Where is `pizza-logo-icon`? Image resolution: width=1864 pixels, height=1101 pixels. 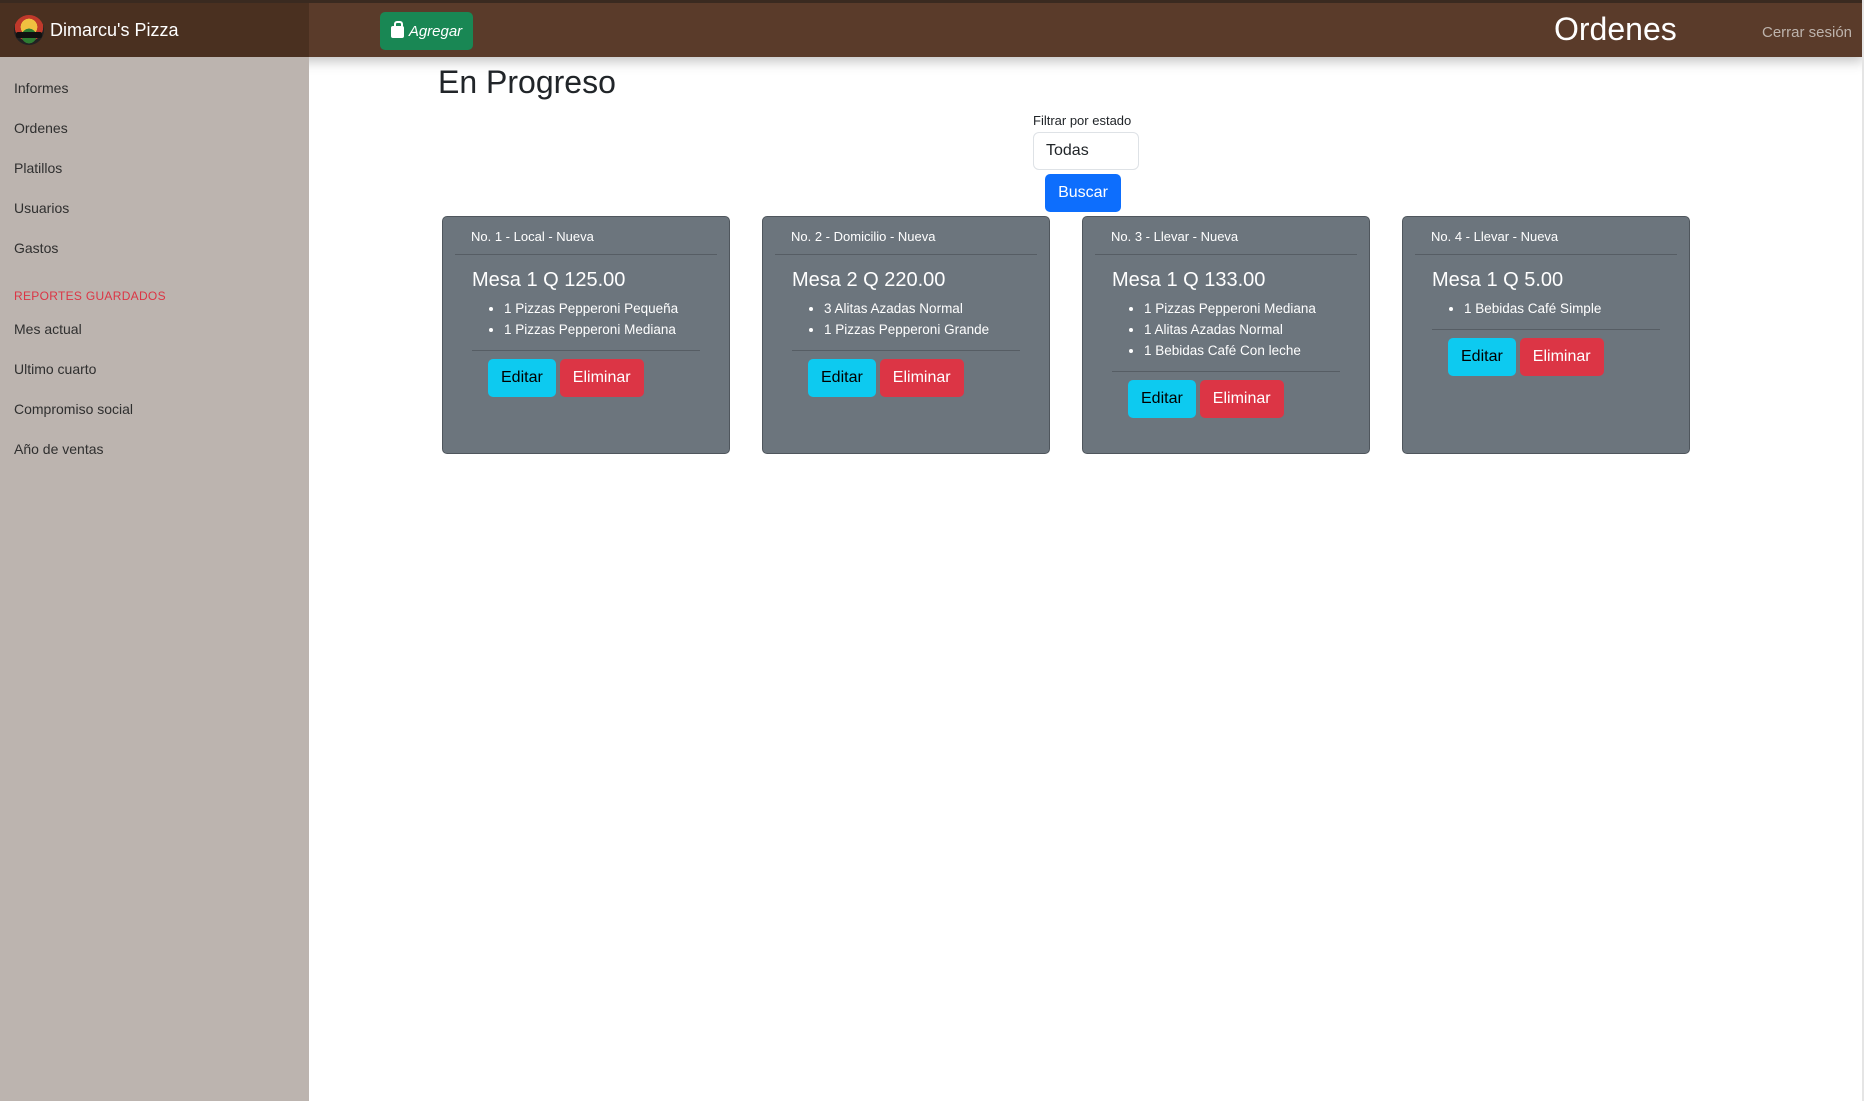
pizza-logo-icon is located at coordinates (29, 30).